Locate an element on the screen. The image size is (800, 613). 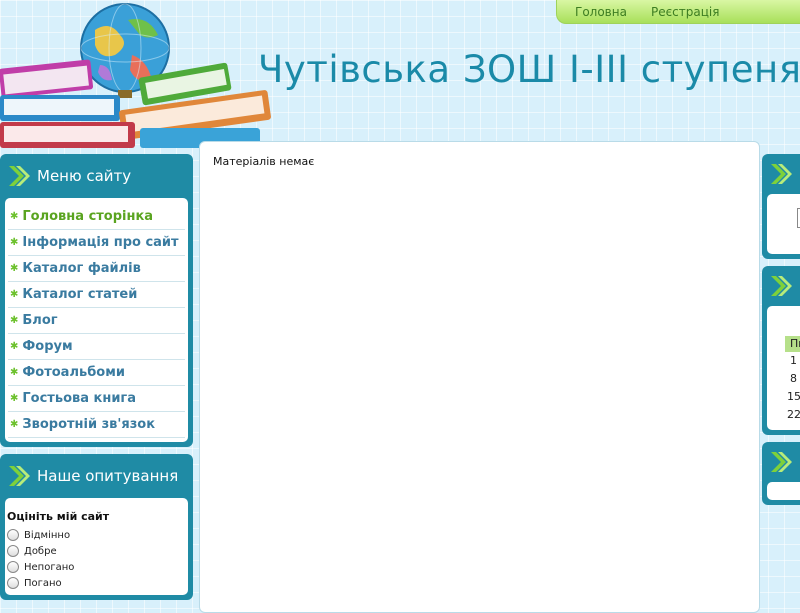
menu-item-forum: ✱ Форум is located at coordinates (96, 347).